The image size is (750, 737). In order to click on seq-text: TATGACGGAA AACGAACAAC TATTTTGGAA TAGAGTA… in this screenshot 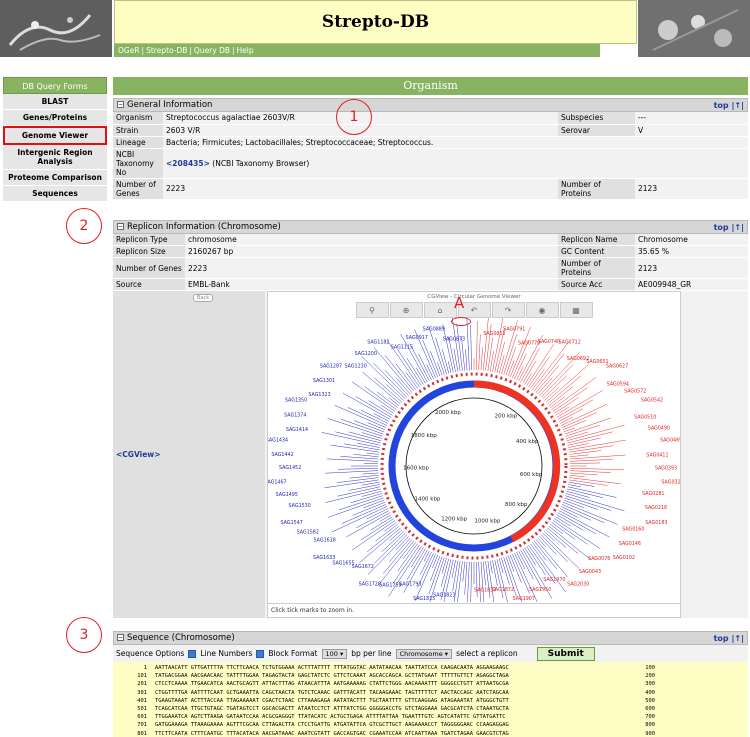, I will do `click(332, 676)`.